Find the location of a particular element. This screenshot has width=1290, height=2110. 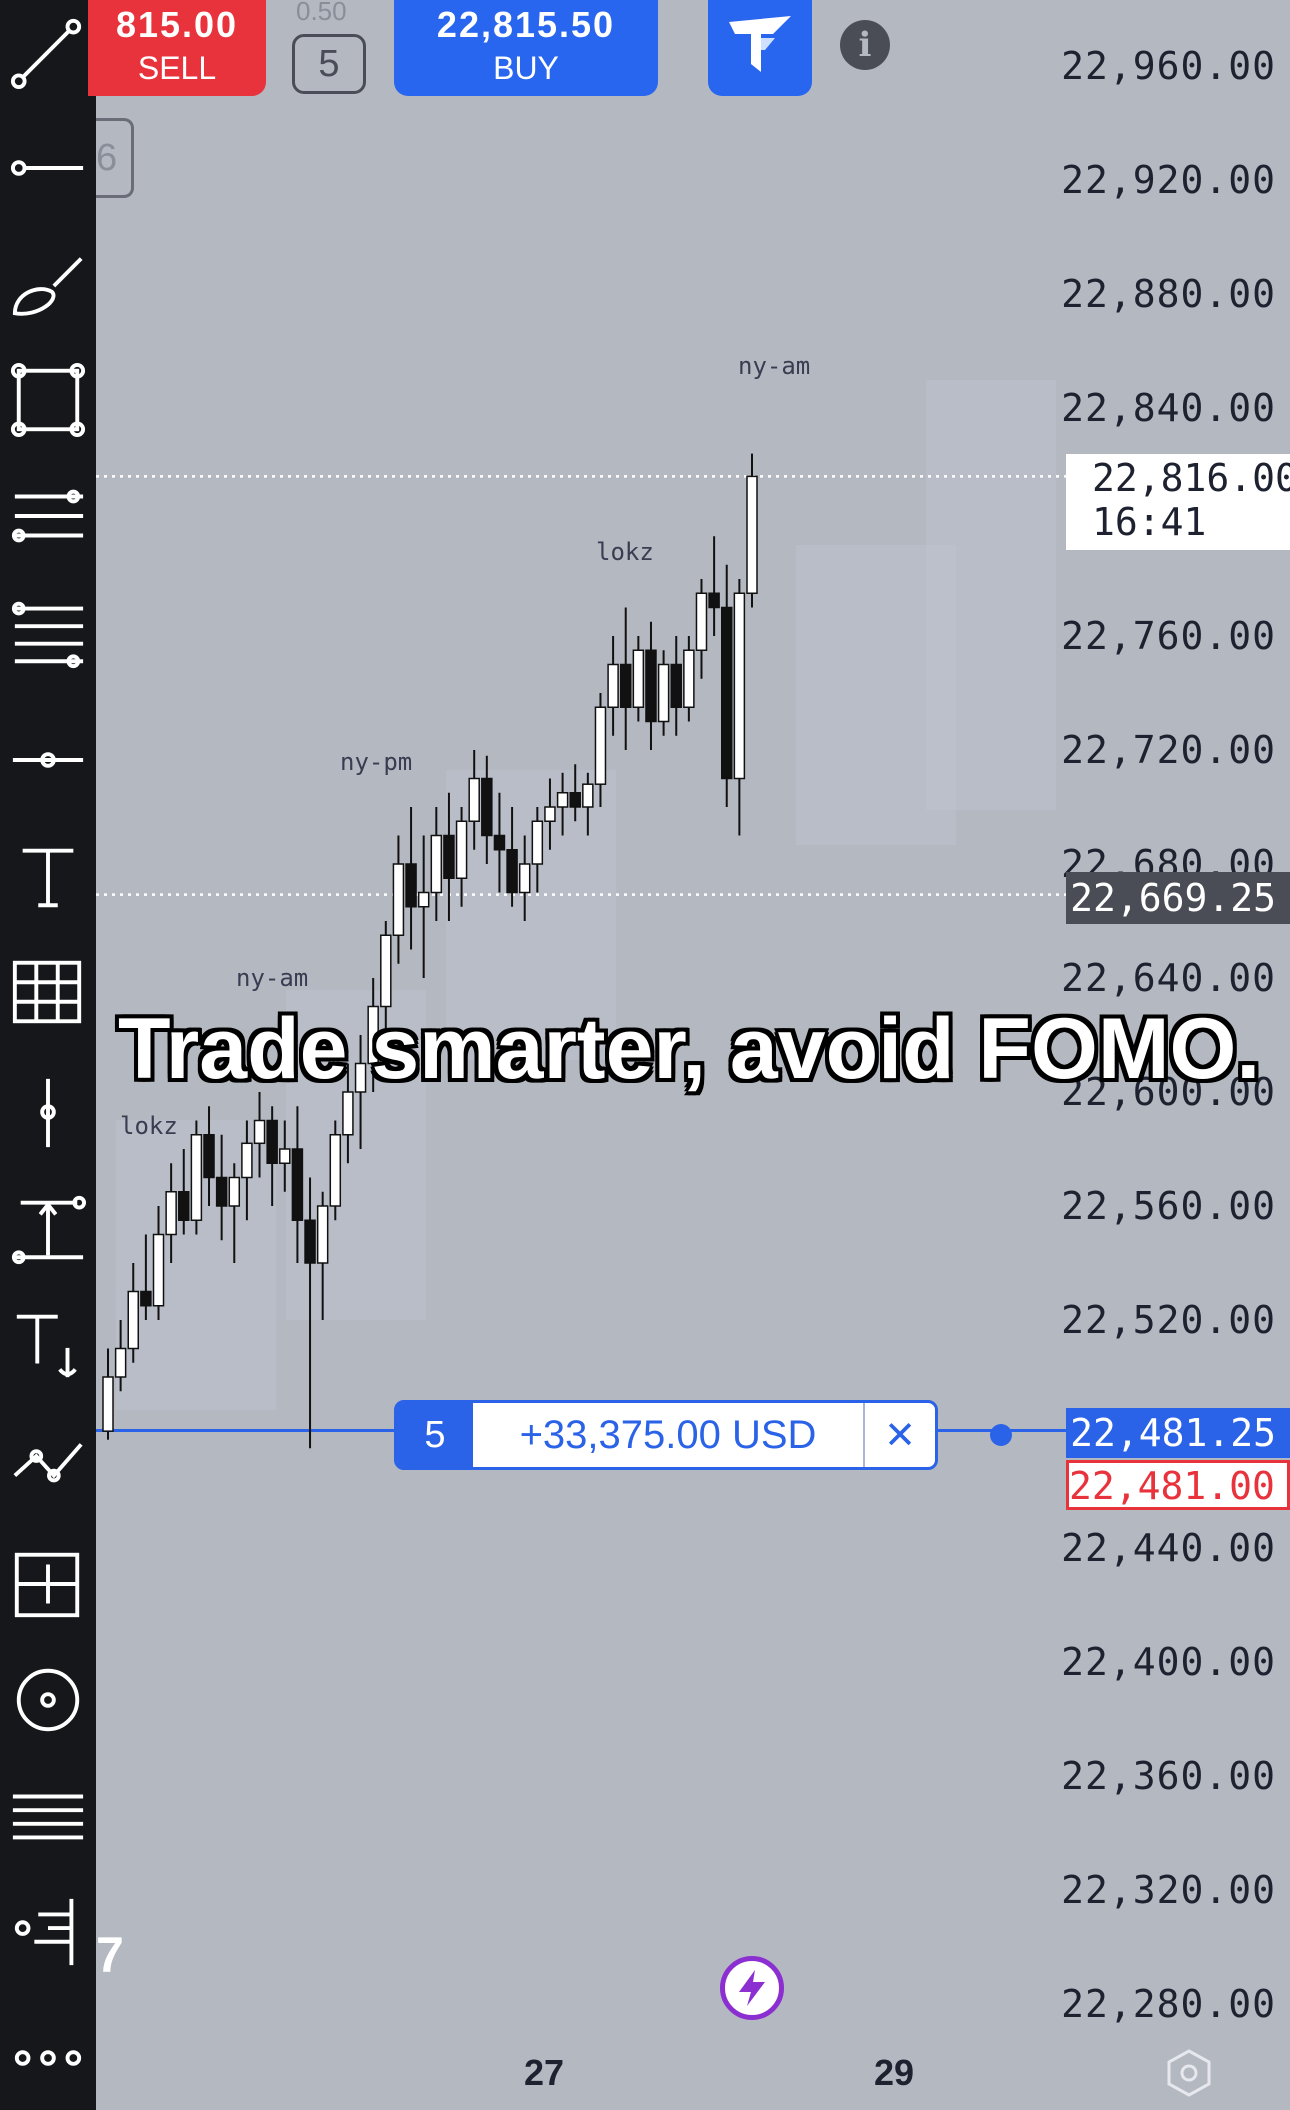

price-tick: 22,760.00 is located at coordinates (1168, 636).